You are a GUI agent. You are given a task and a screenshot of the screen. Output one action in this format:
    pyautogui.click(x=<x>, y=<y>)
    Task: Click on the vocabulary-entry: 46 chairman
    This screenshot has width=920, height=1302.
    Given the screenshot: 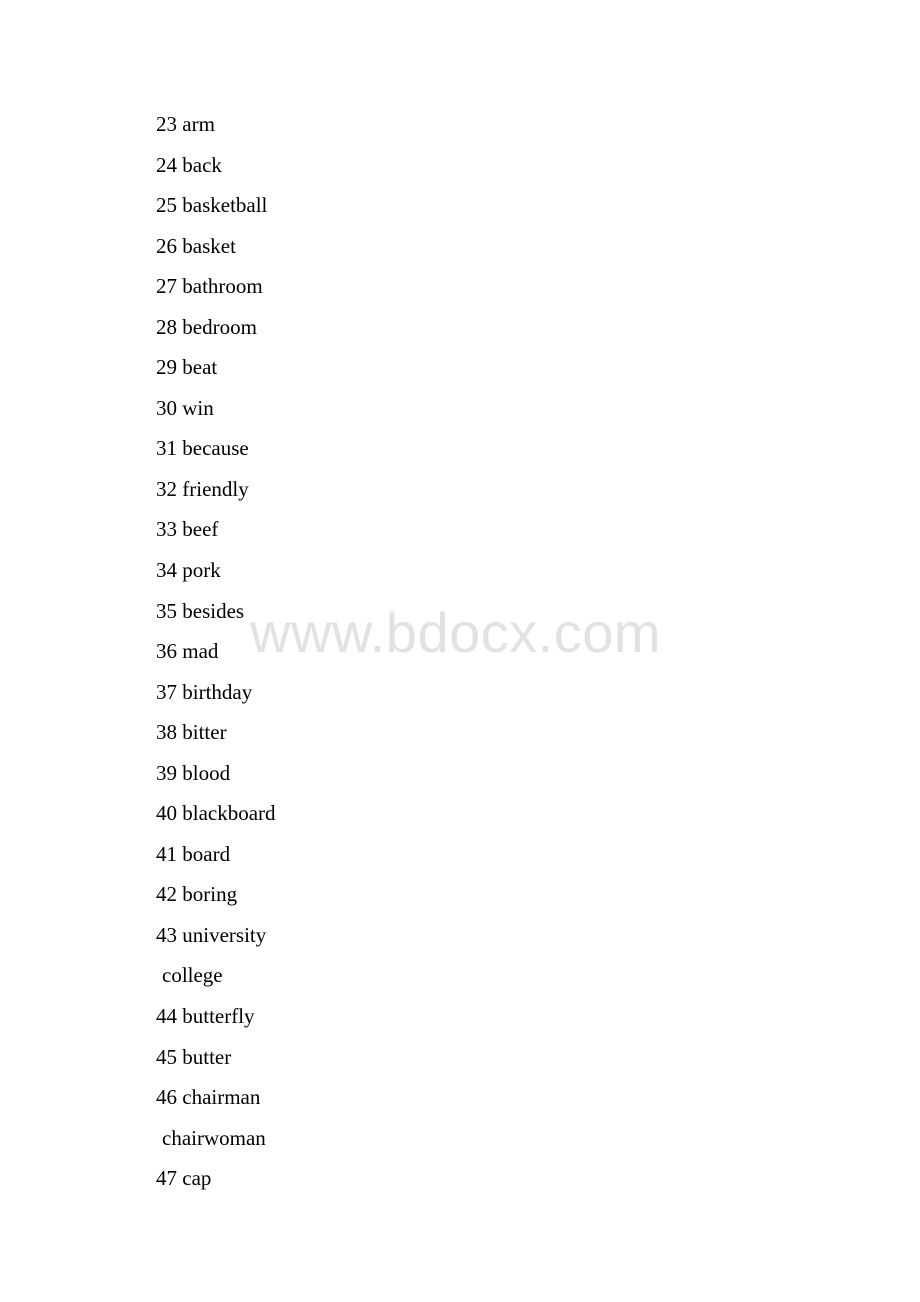 What is the action you would take?
    pyautogui.click(x=216, y=1102)
    